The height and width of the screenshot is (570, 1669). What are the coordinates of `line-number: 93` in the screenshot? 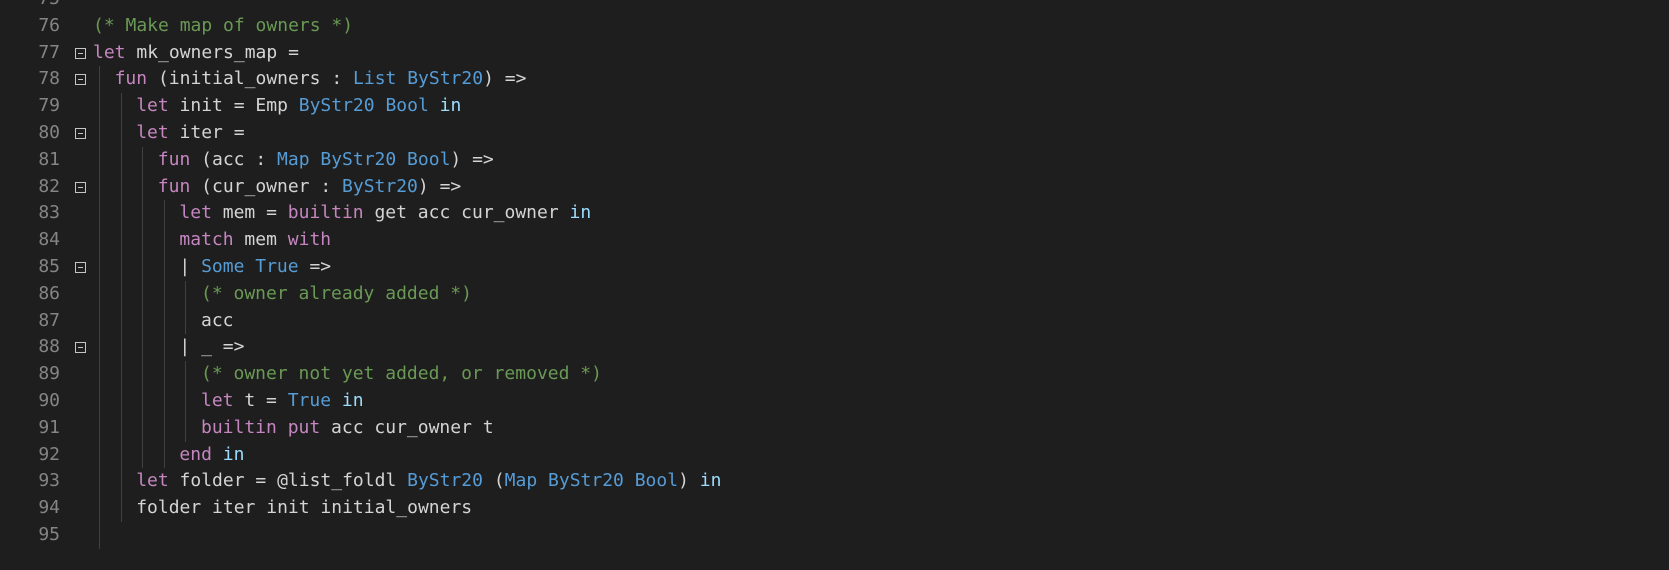 It's located at (49, 481).